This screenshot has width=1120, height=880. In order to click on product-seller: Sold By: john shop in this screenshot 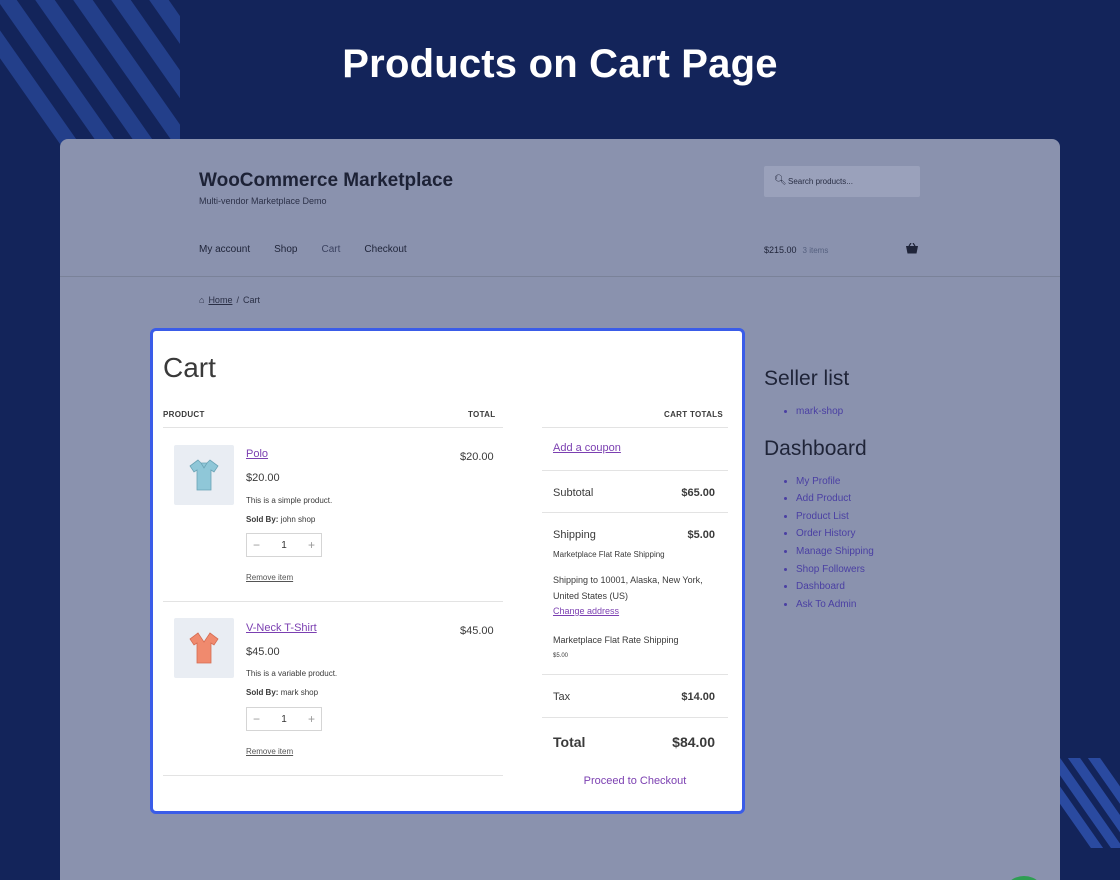, I will do `click(280, 519)`.